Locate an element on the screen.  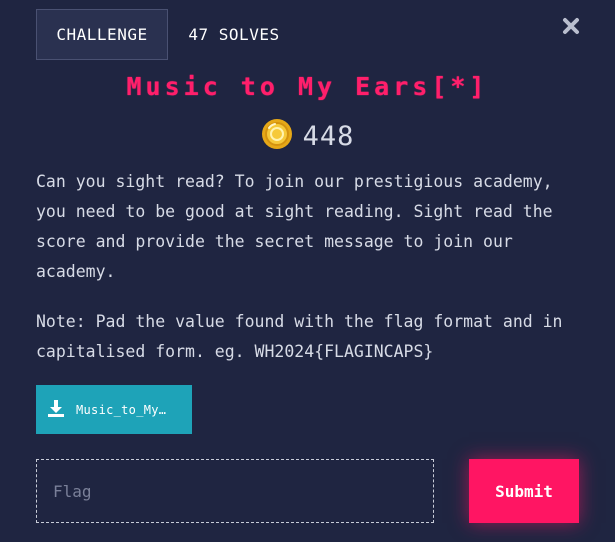
download-icon is located at coordinates (56, 410).